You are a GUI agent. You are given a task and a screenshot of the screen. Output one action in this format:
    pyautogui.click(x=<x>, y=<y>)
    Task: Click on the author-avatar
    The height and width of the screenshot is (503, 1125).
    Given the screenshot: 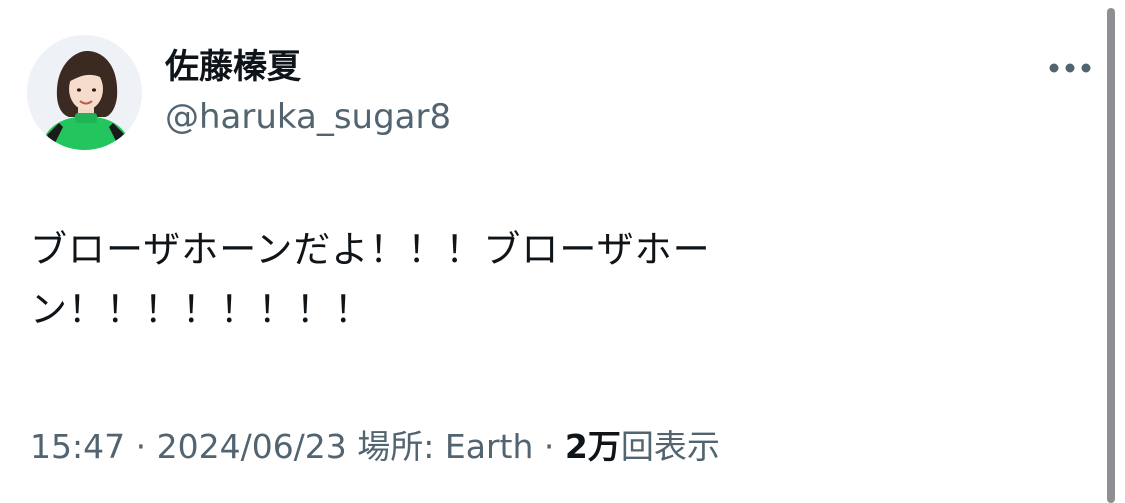 What is the action you would take?
    pyautogui.click(x=84, y=92)
    